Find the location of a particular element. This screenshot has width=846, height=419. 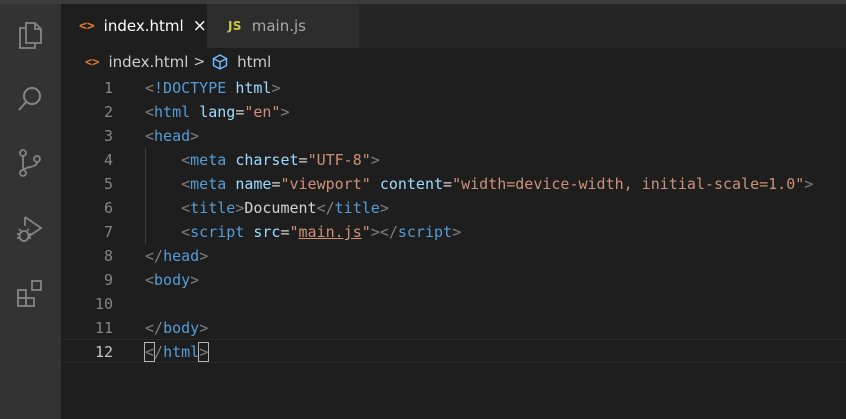

run-debug-icon is located at coordinates (30, 229).